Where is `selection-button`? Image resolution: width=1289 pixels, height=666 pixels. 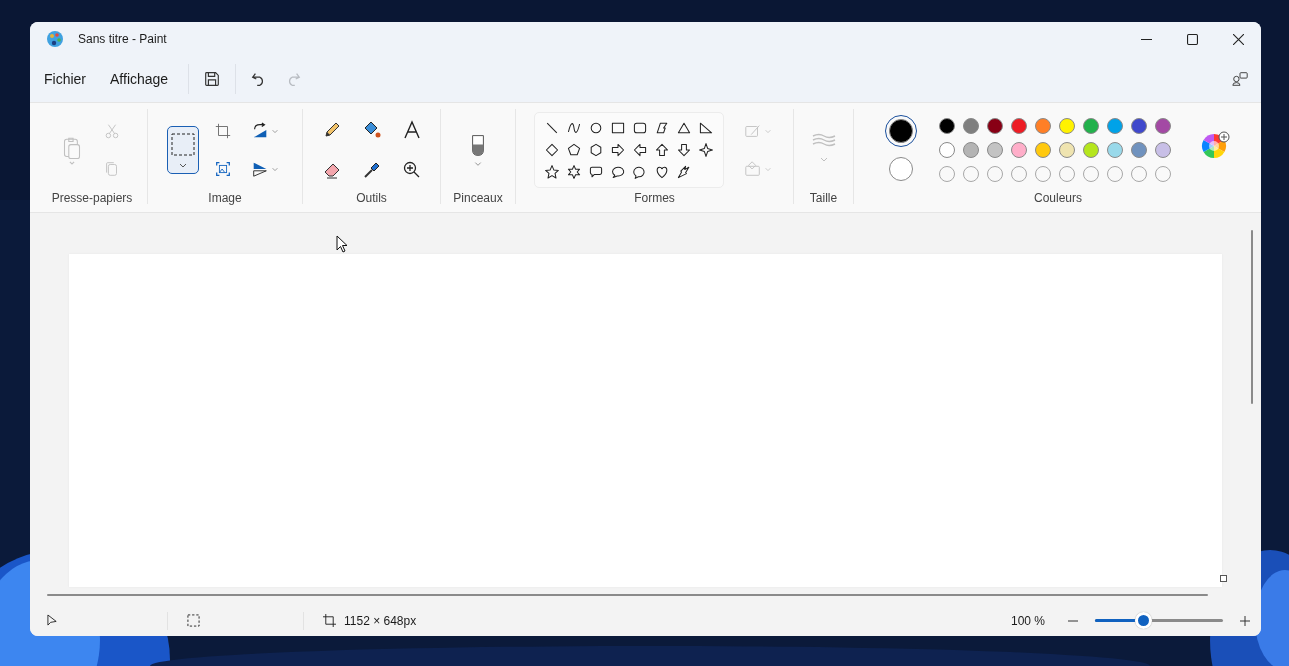
selection-button is located at coordinates (183, 150).